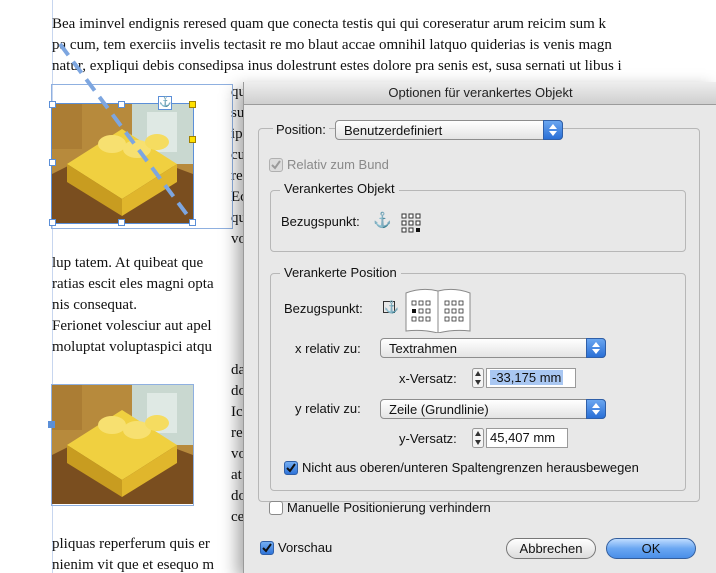 Image resolution: width=716 pixels, height=573 pixels. Describe the element at coordinates (301, 130) in the screenshot. I see `position-label: Position:` at that location.